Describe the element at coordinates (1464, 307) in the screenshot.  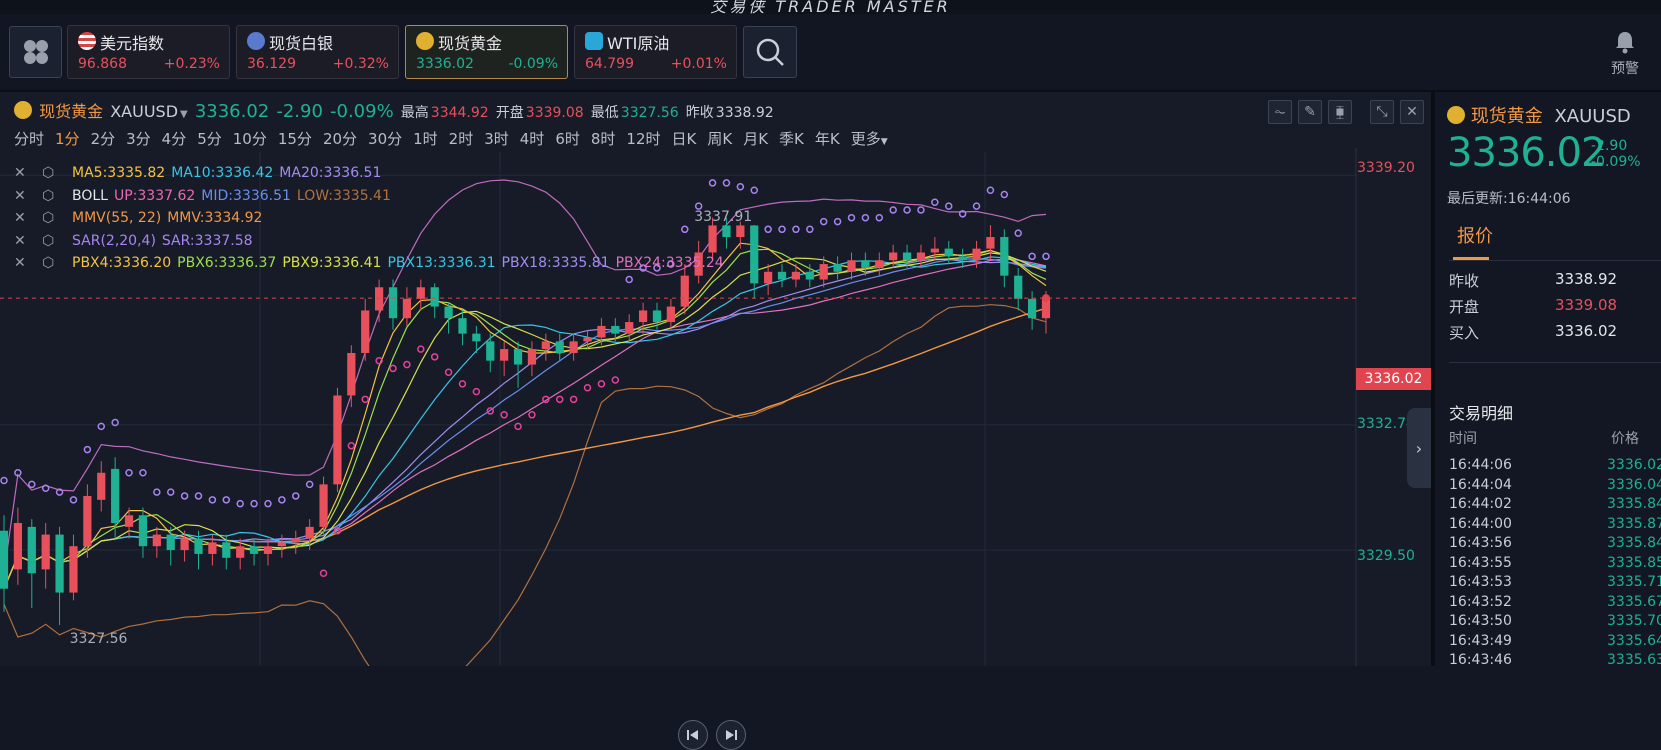
I see `quote-label: 开盘` at that location.